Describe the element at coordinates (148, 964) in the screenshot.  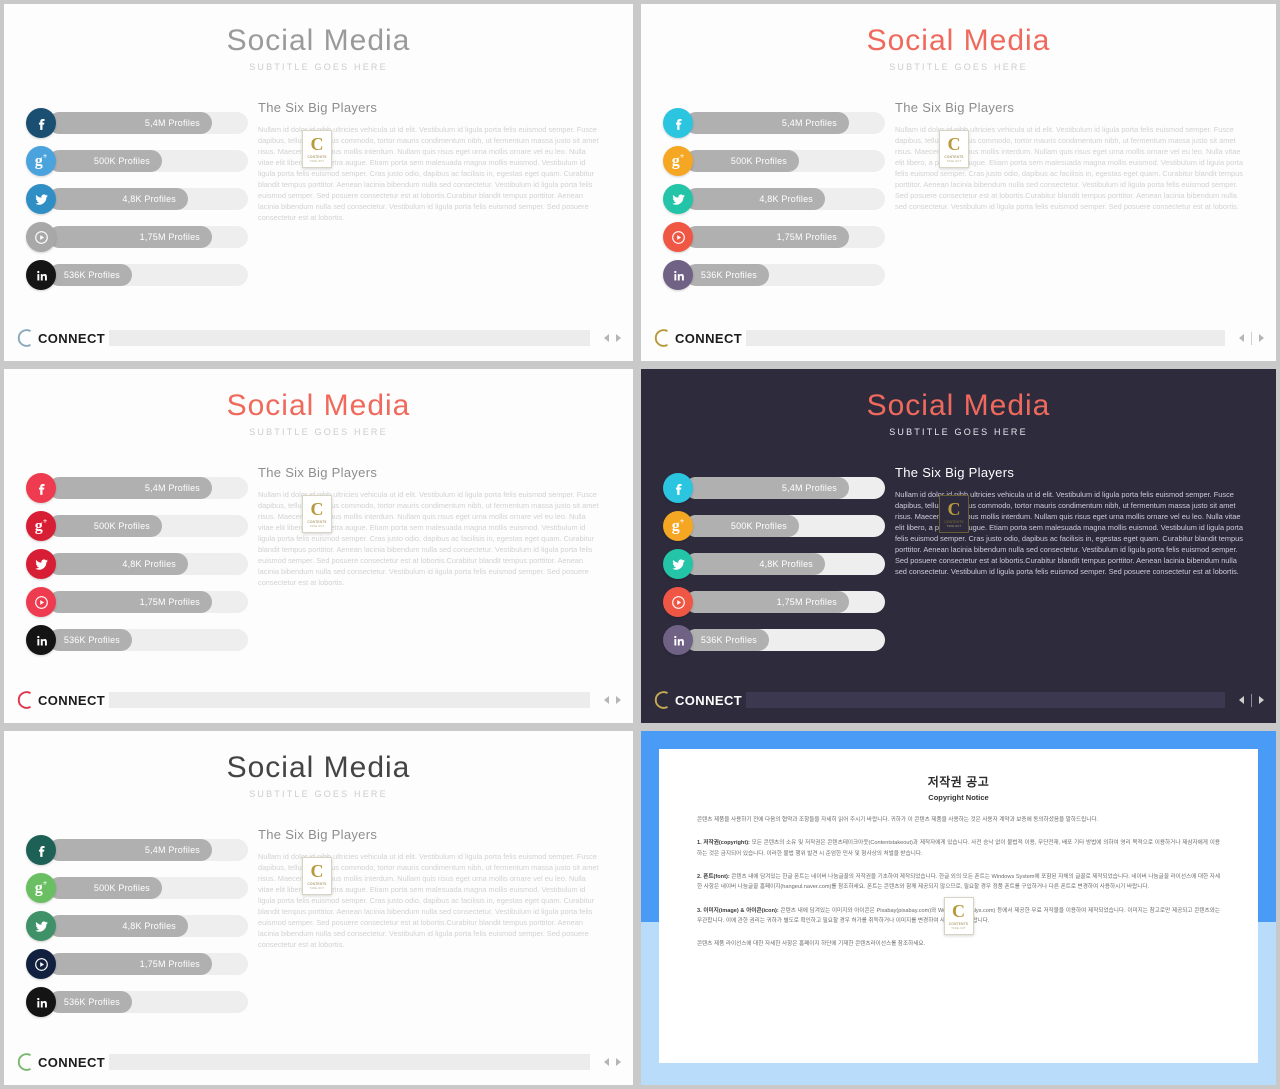
I see `bar-track: 1,75M Profiles` at that location.